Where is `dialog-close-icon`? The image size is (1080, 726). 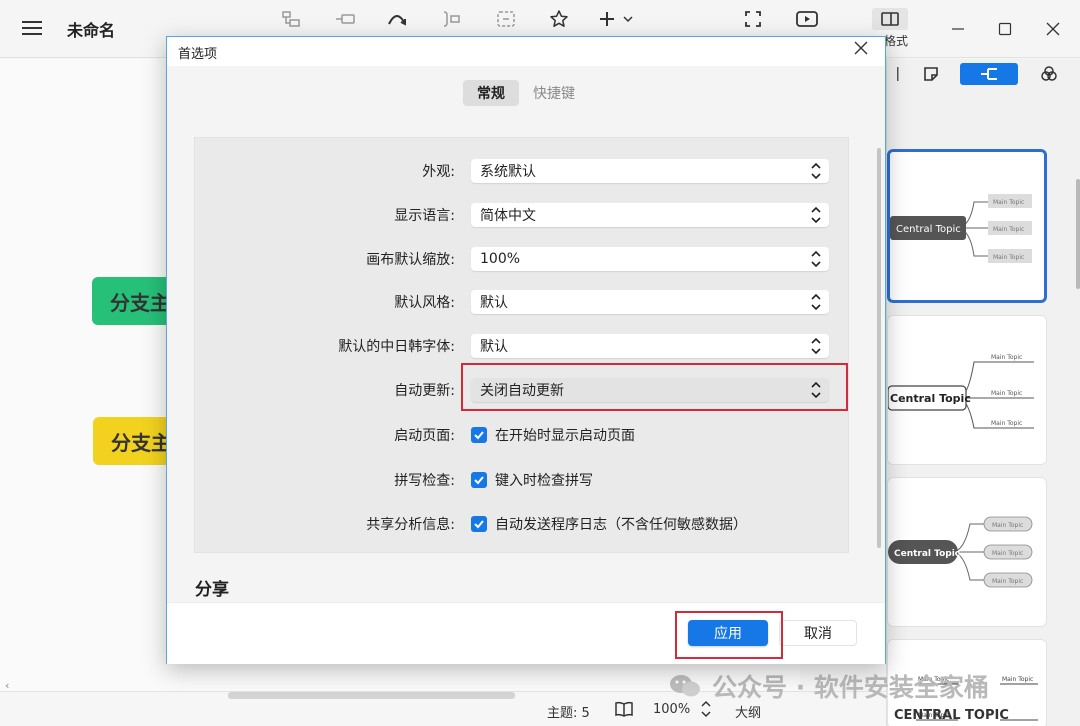
dialog-close-icon is located at coordinates (861, 50).